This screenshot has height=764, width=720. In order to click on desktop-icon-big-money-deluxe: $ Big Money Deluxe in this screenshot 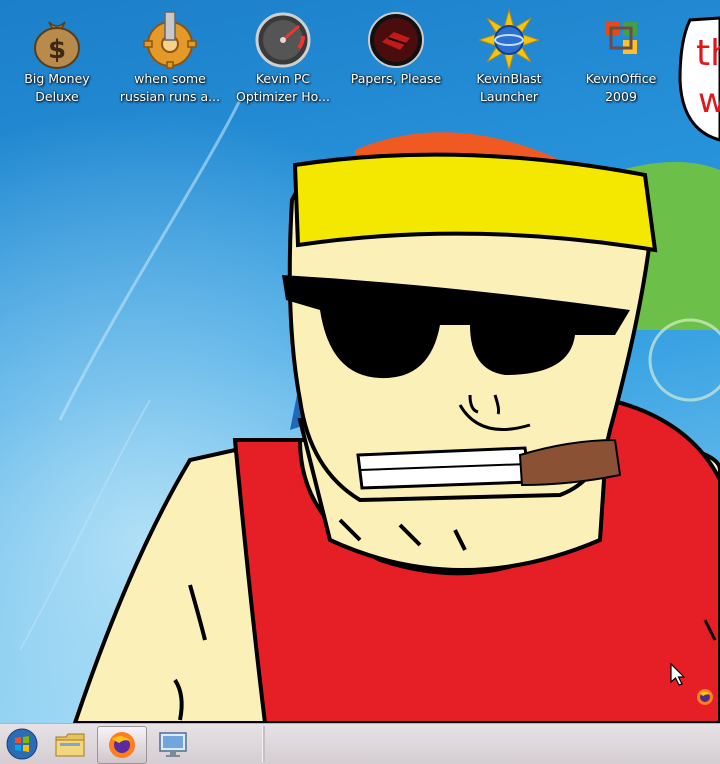, I will do `click(57, 57)`.